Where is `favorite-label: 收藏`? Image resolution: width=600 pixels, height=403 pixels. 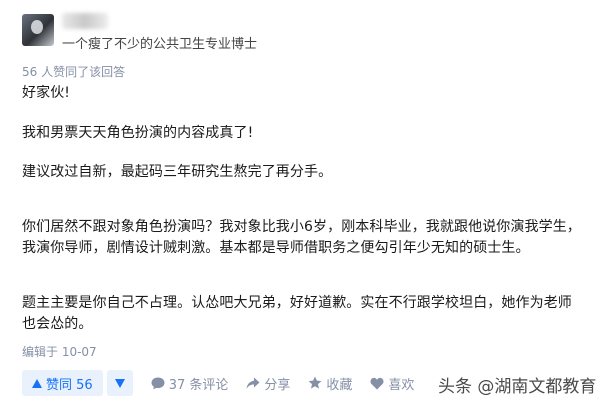 favorite-label: 收藏 is located at coordinates (339, 385).